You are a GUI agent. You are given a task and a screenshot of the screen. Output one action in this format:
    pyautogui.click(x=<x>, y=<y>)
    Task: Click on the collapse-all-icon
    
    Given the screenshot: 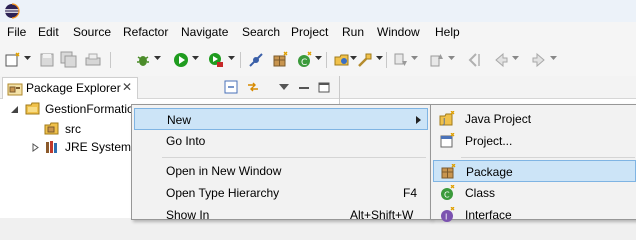 What is the action you would take?
    pyautogui.click(x=231, y=87)
    